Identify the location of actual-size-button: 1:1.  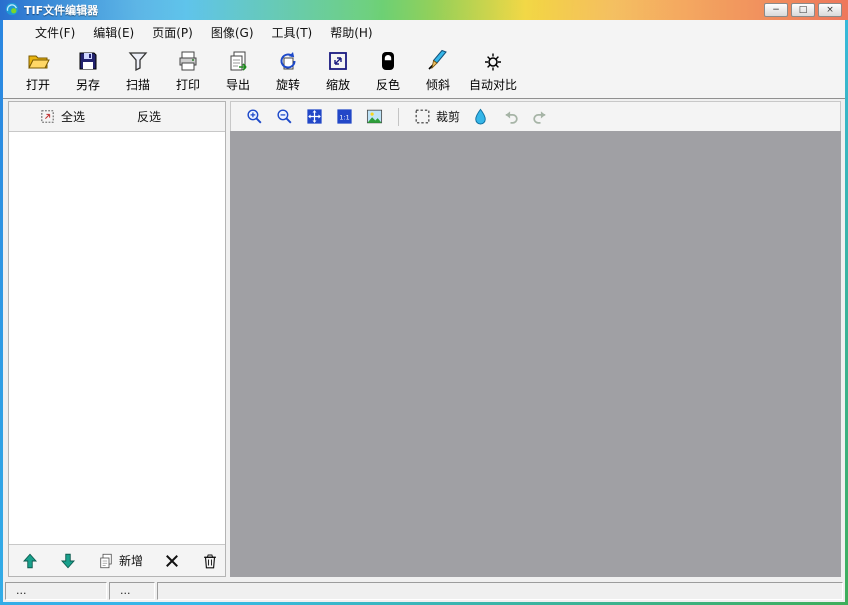
(344, 116).